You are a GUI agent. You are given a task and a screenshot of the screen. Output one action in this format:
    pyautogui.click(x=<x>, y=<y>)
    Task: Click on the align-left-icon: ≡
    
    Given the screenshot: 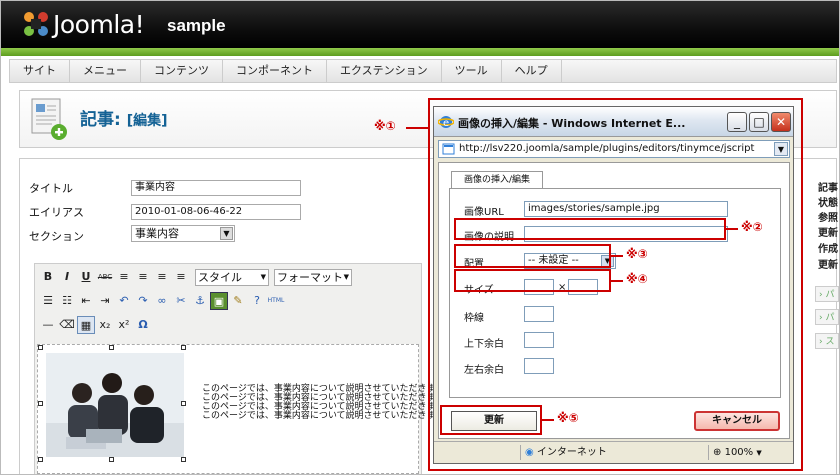 What is the action you would take?
    pyautogui.click(x=124, y=277)
    